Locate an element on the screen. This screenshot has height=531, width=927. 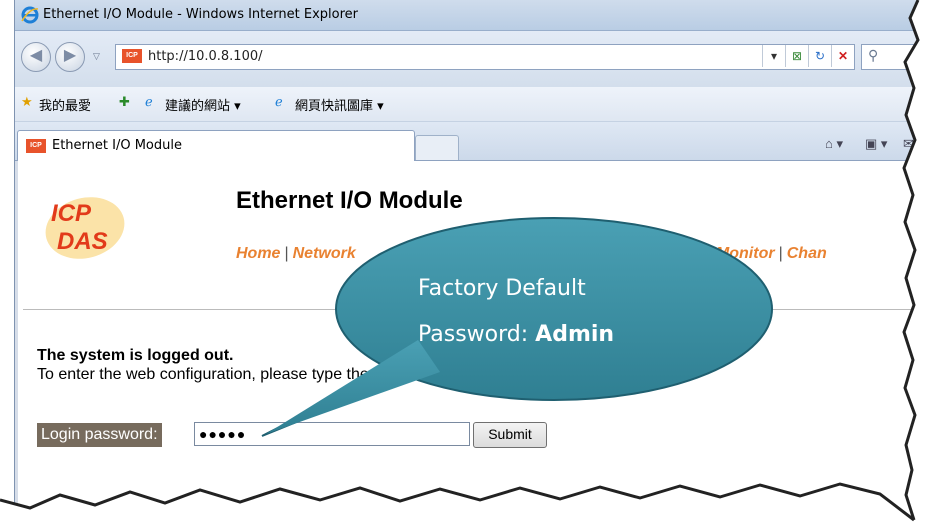
refresh-icon: ↻ is located at coordinates (819, 56).